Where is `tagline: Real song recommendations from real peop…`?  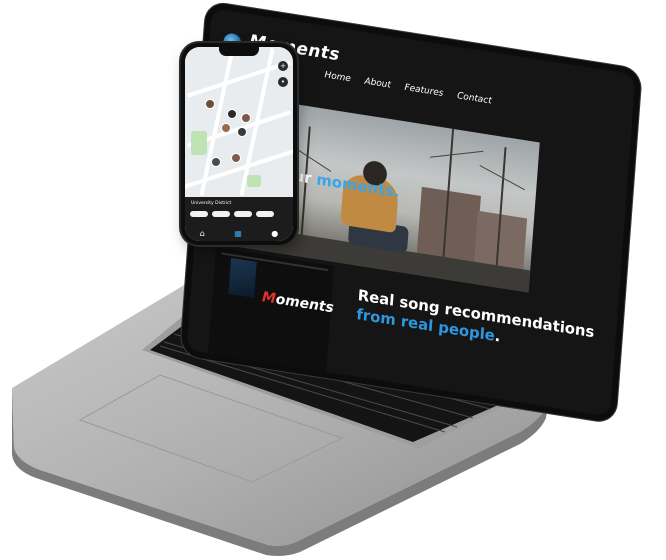
tagline: Real song recommendations from real peop… is located at coordinates (475, 323).